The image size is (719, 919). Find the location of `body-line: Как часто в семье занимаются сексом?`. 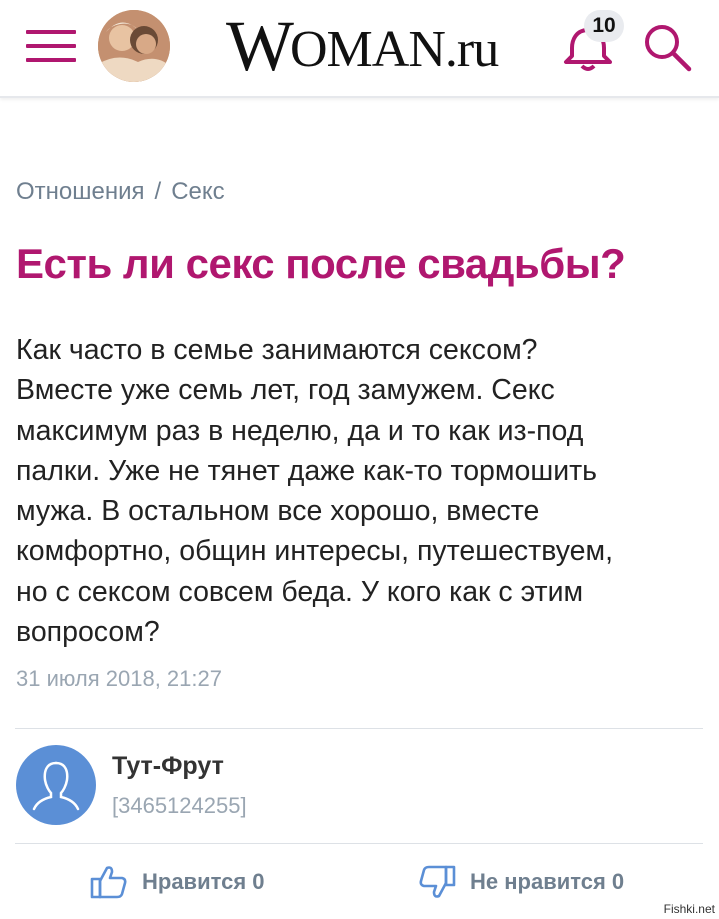

body-line: Как часто в семье занимаются сексом? is located at coordinates (277, 350).